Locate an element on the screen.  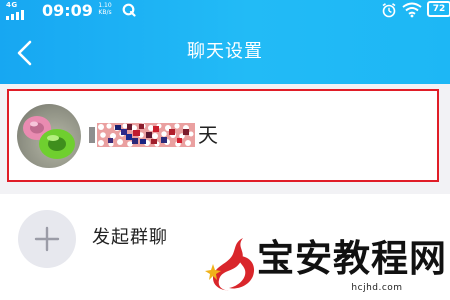
battery-indicator: 72 is located at coordinates (438, 9).